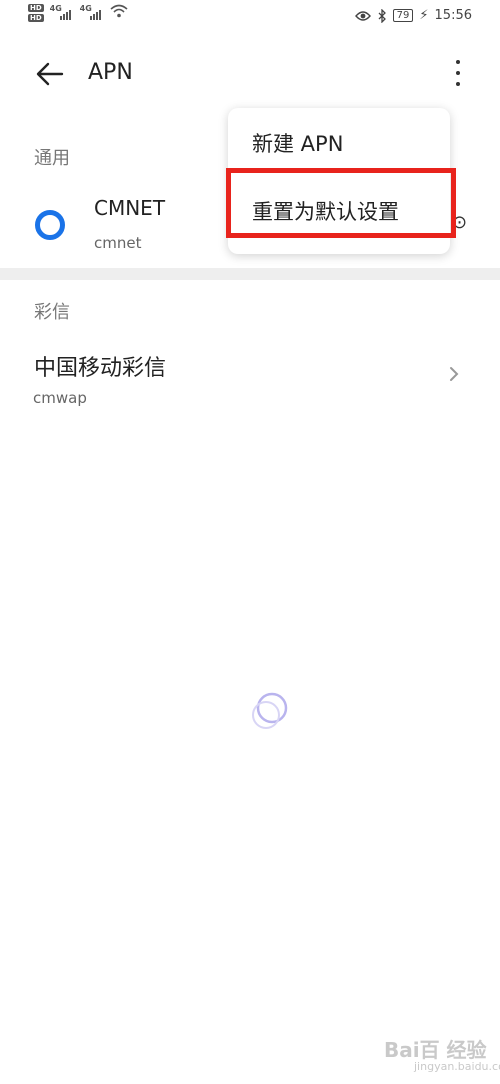 Image resolution: width=500 pixels, height=1084 pixels. What do you see at coordinates (453, 15) in the screenshot?
I see `clock: 15:56` at bounding box center [453, 15].